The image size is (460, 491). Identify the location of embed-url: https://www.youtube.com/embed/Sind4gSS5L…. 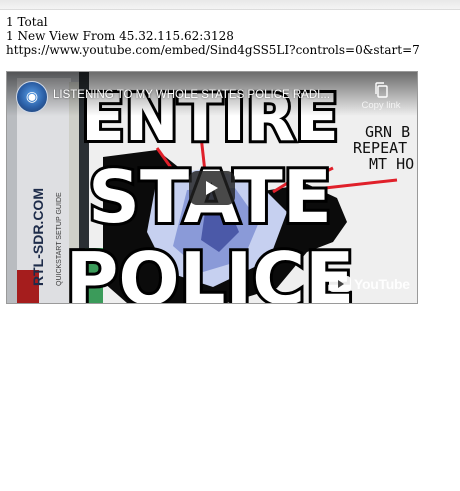
(213, 50).